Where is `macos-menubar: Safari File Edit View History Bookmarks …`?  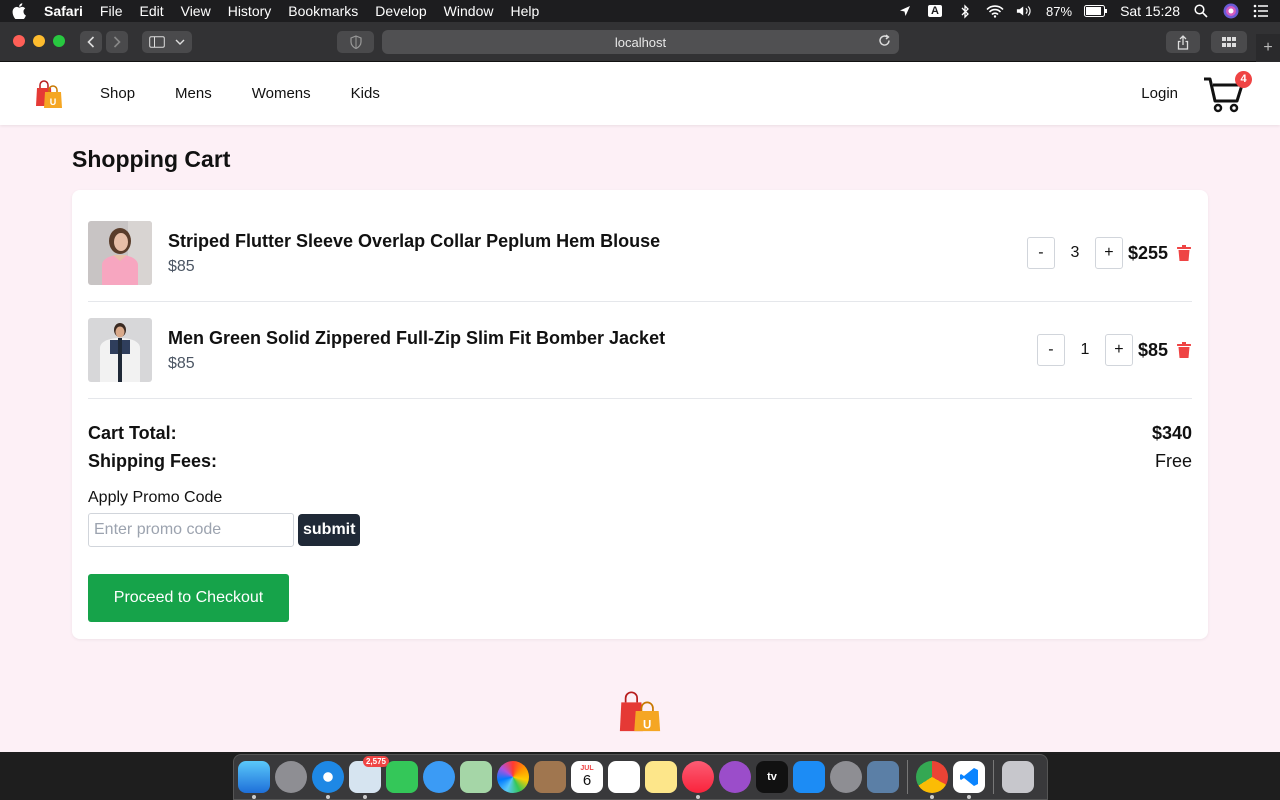 macos-menubar: Safari File Edit View History Bookmarks … is located at coordinates (640, 11).